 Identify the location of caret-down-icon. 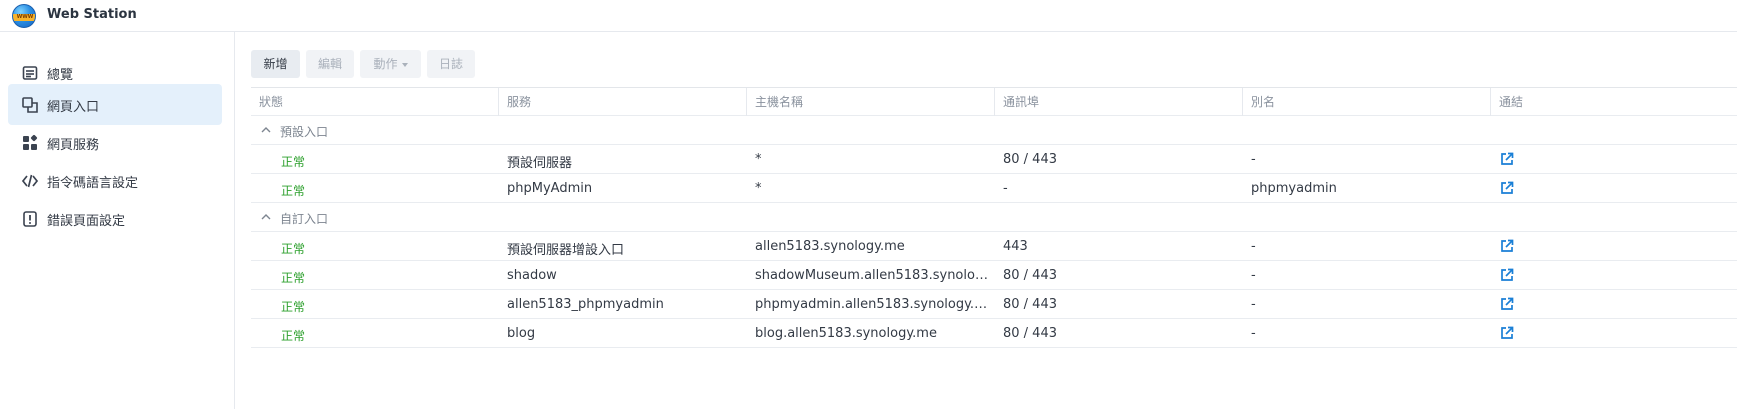
(404, 64).